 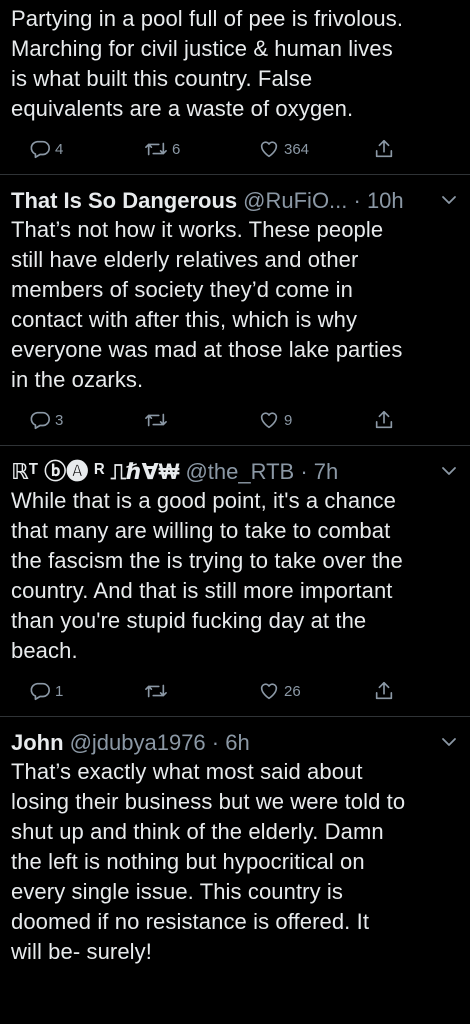 I want to click on tweet-text-line: will be- surely!, so click(x=81, y=951).